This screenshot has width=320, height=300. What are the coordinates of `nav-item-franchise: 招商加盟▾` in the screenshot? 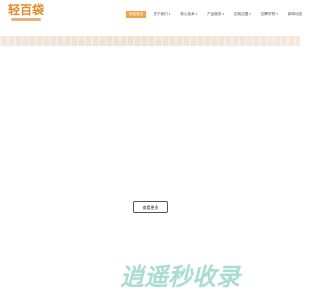 It's located at (242, 14).